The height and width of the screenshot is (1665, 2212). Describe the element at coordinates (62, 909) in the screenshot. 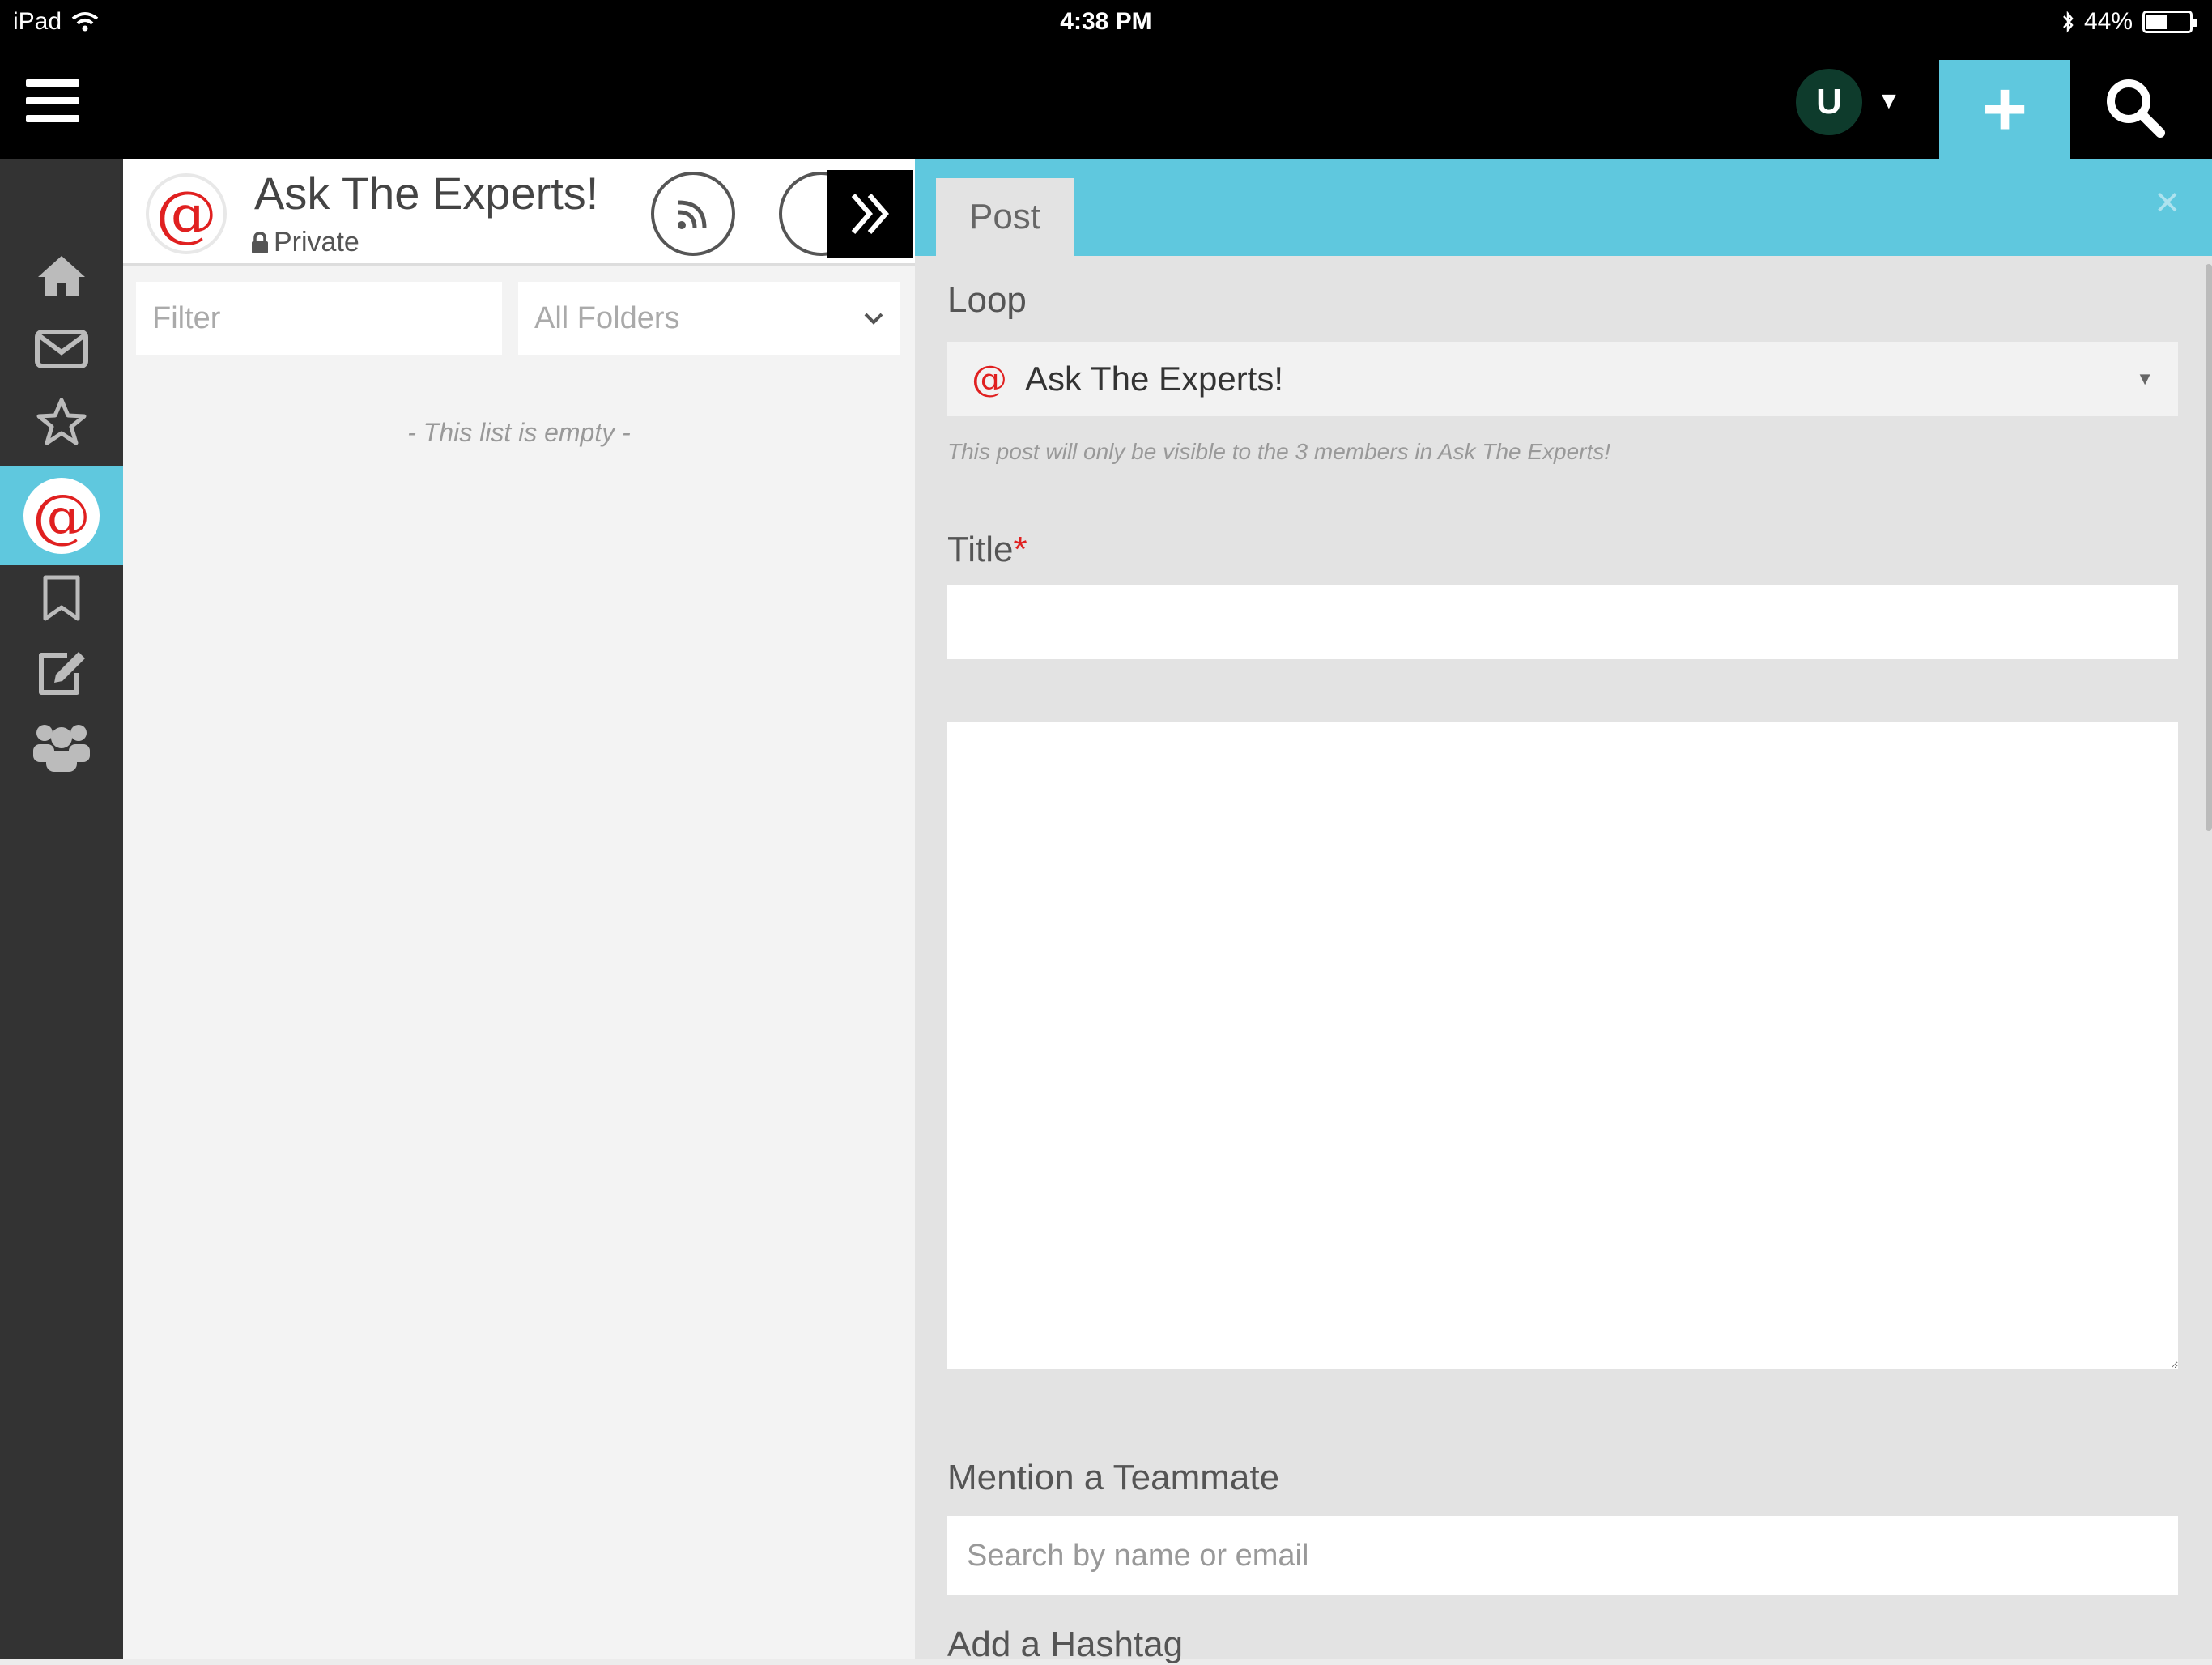

I see `sidebar: @` at that location.